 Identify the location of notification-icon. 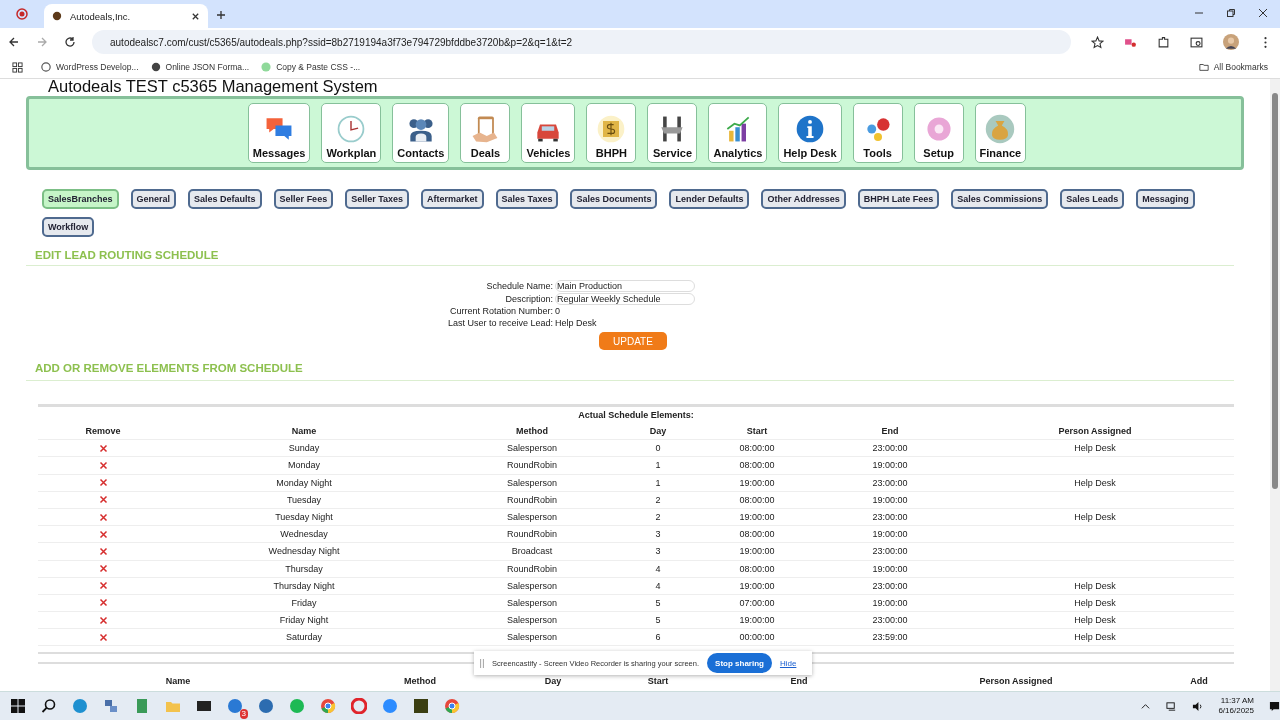
(1274, 706).